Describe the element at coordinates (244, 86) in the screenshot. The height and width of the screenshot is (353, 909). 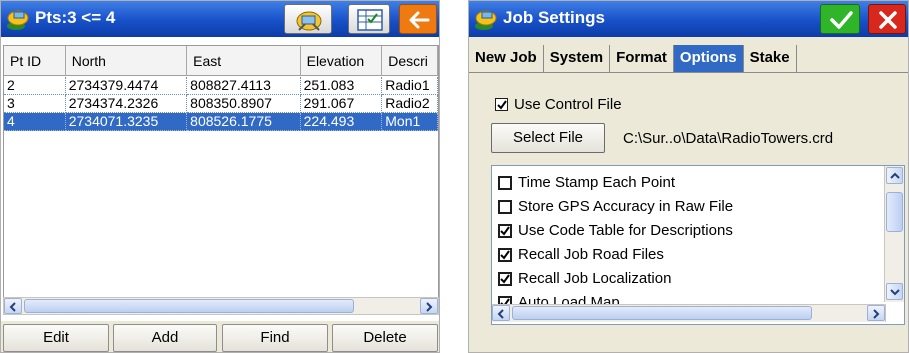
I see `cell-east: 808827.4113` at that location.